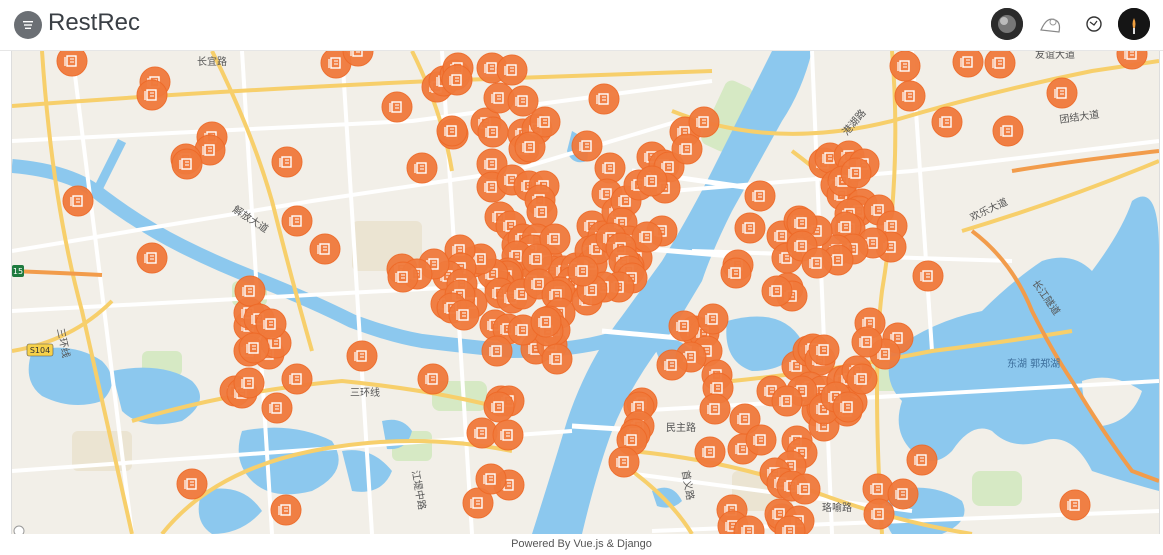 Image resolution: width=1163 pixels, height=555 pixels. I want to click on avatar-user, so click(1134, 24).